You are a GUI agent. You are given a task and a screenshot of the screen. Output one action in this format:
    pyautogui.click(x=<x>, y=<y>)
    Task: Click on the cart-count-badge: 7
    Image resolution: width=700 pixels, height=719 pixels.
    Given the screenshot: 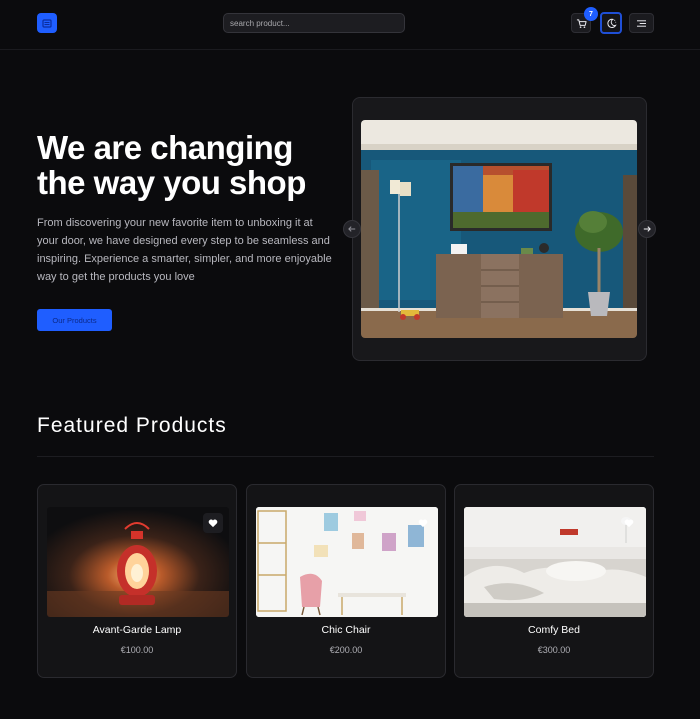 What is the action you would take?
    pyautogui.click(x=591, y=14)
    